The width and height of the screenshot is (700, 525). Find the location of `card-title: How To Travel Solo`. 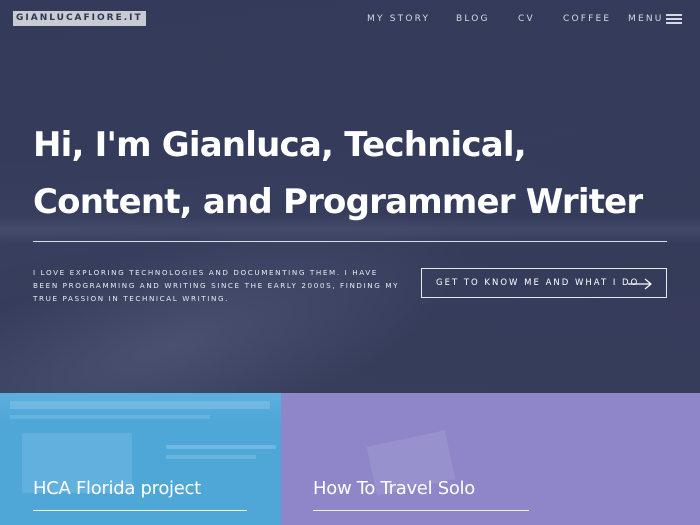

card-title: How To Travel Solo is located at coordinates (394, 489).